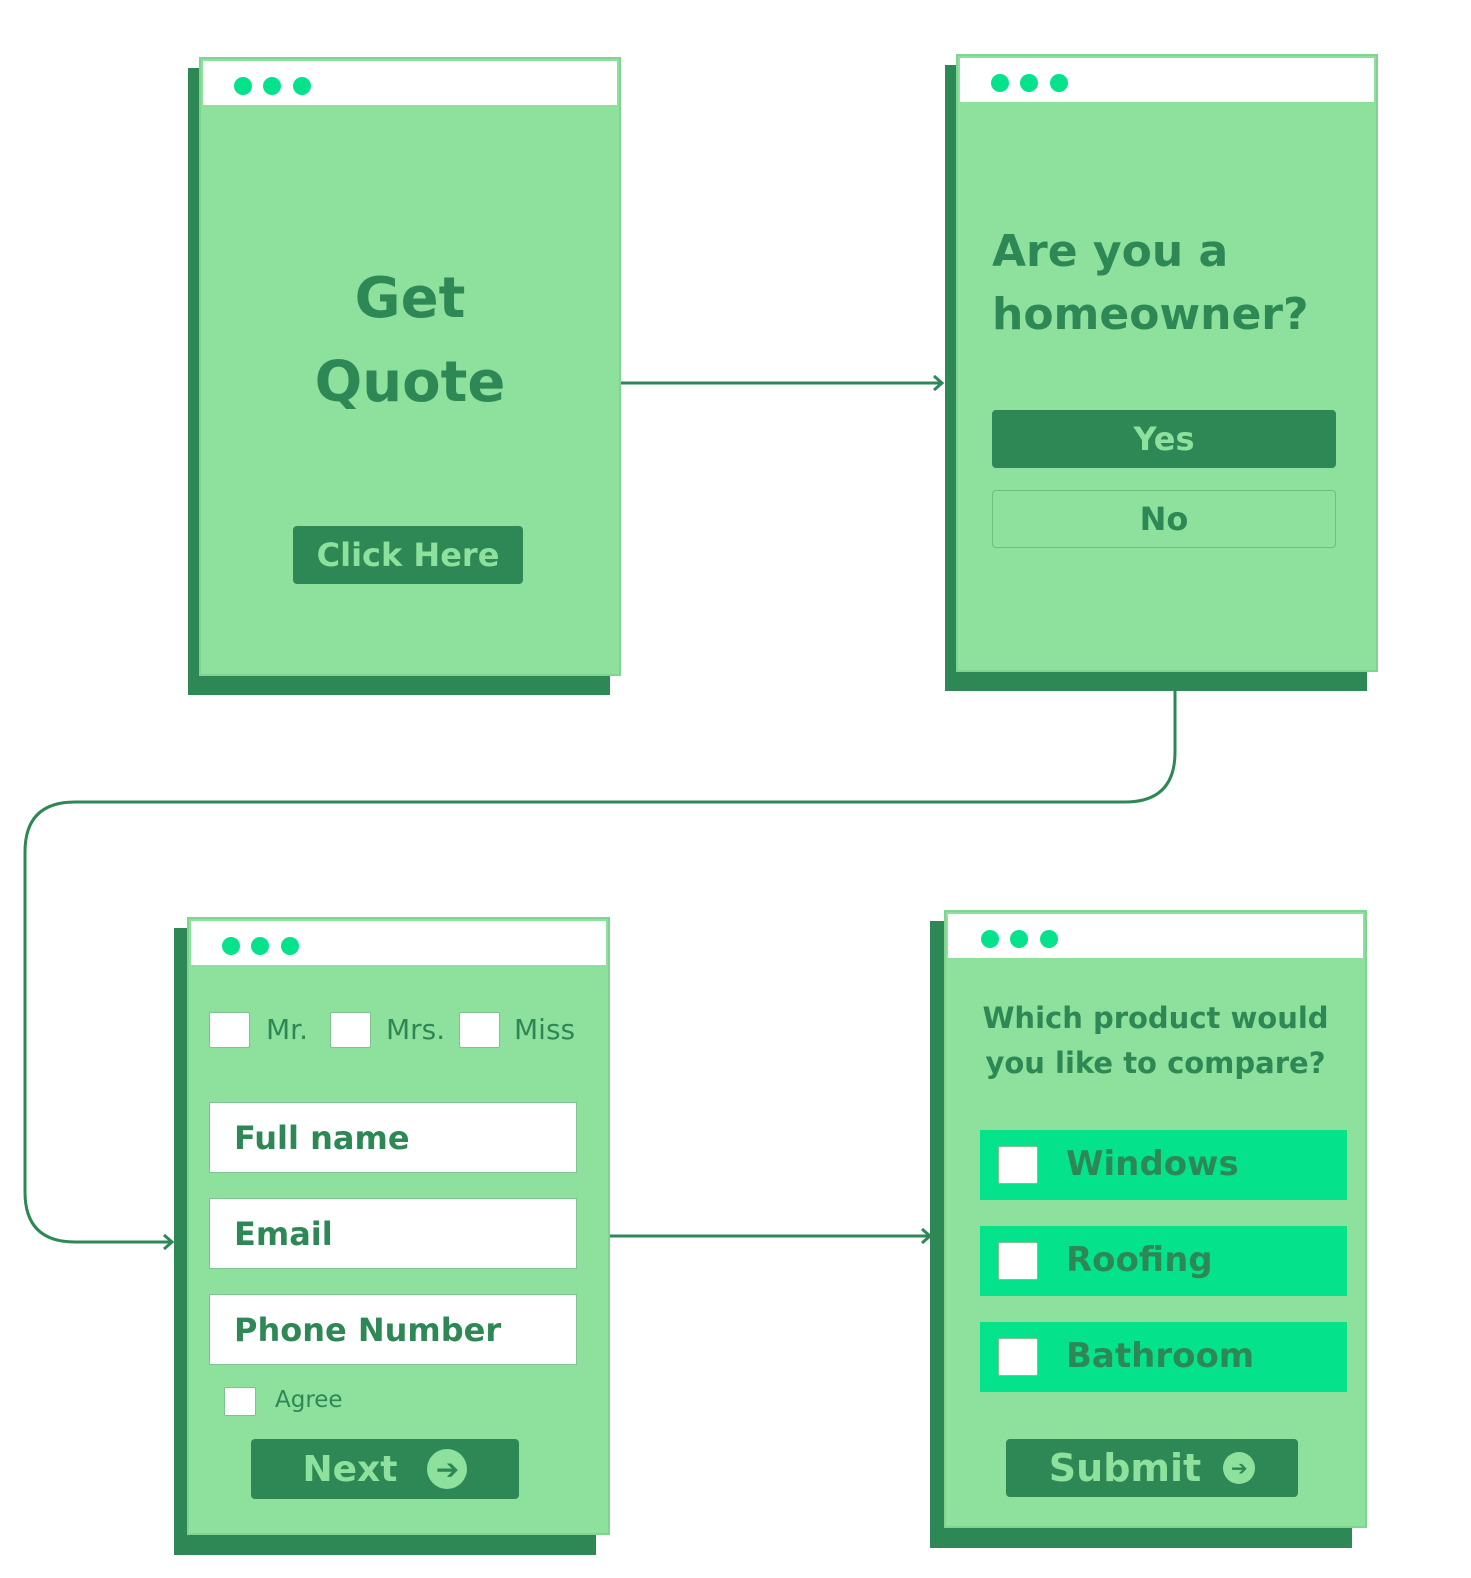  Describe the element at coordinates (1164, 519) in the screenshot. I see `no-button: No` at that location.